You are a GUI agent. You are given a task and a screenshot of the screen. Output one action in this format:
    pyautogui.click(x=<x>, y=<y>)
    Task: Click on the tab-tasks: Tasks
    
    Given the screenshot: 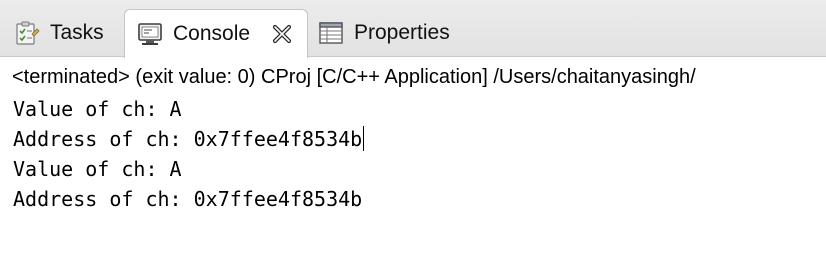 What is the action you would take?
    pyautogui.click(x=62, y=33)
    